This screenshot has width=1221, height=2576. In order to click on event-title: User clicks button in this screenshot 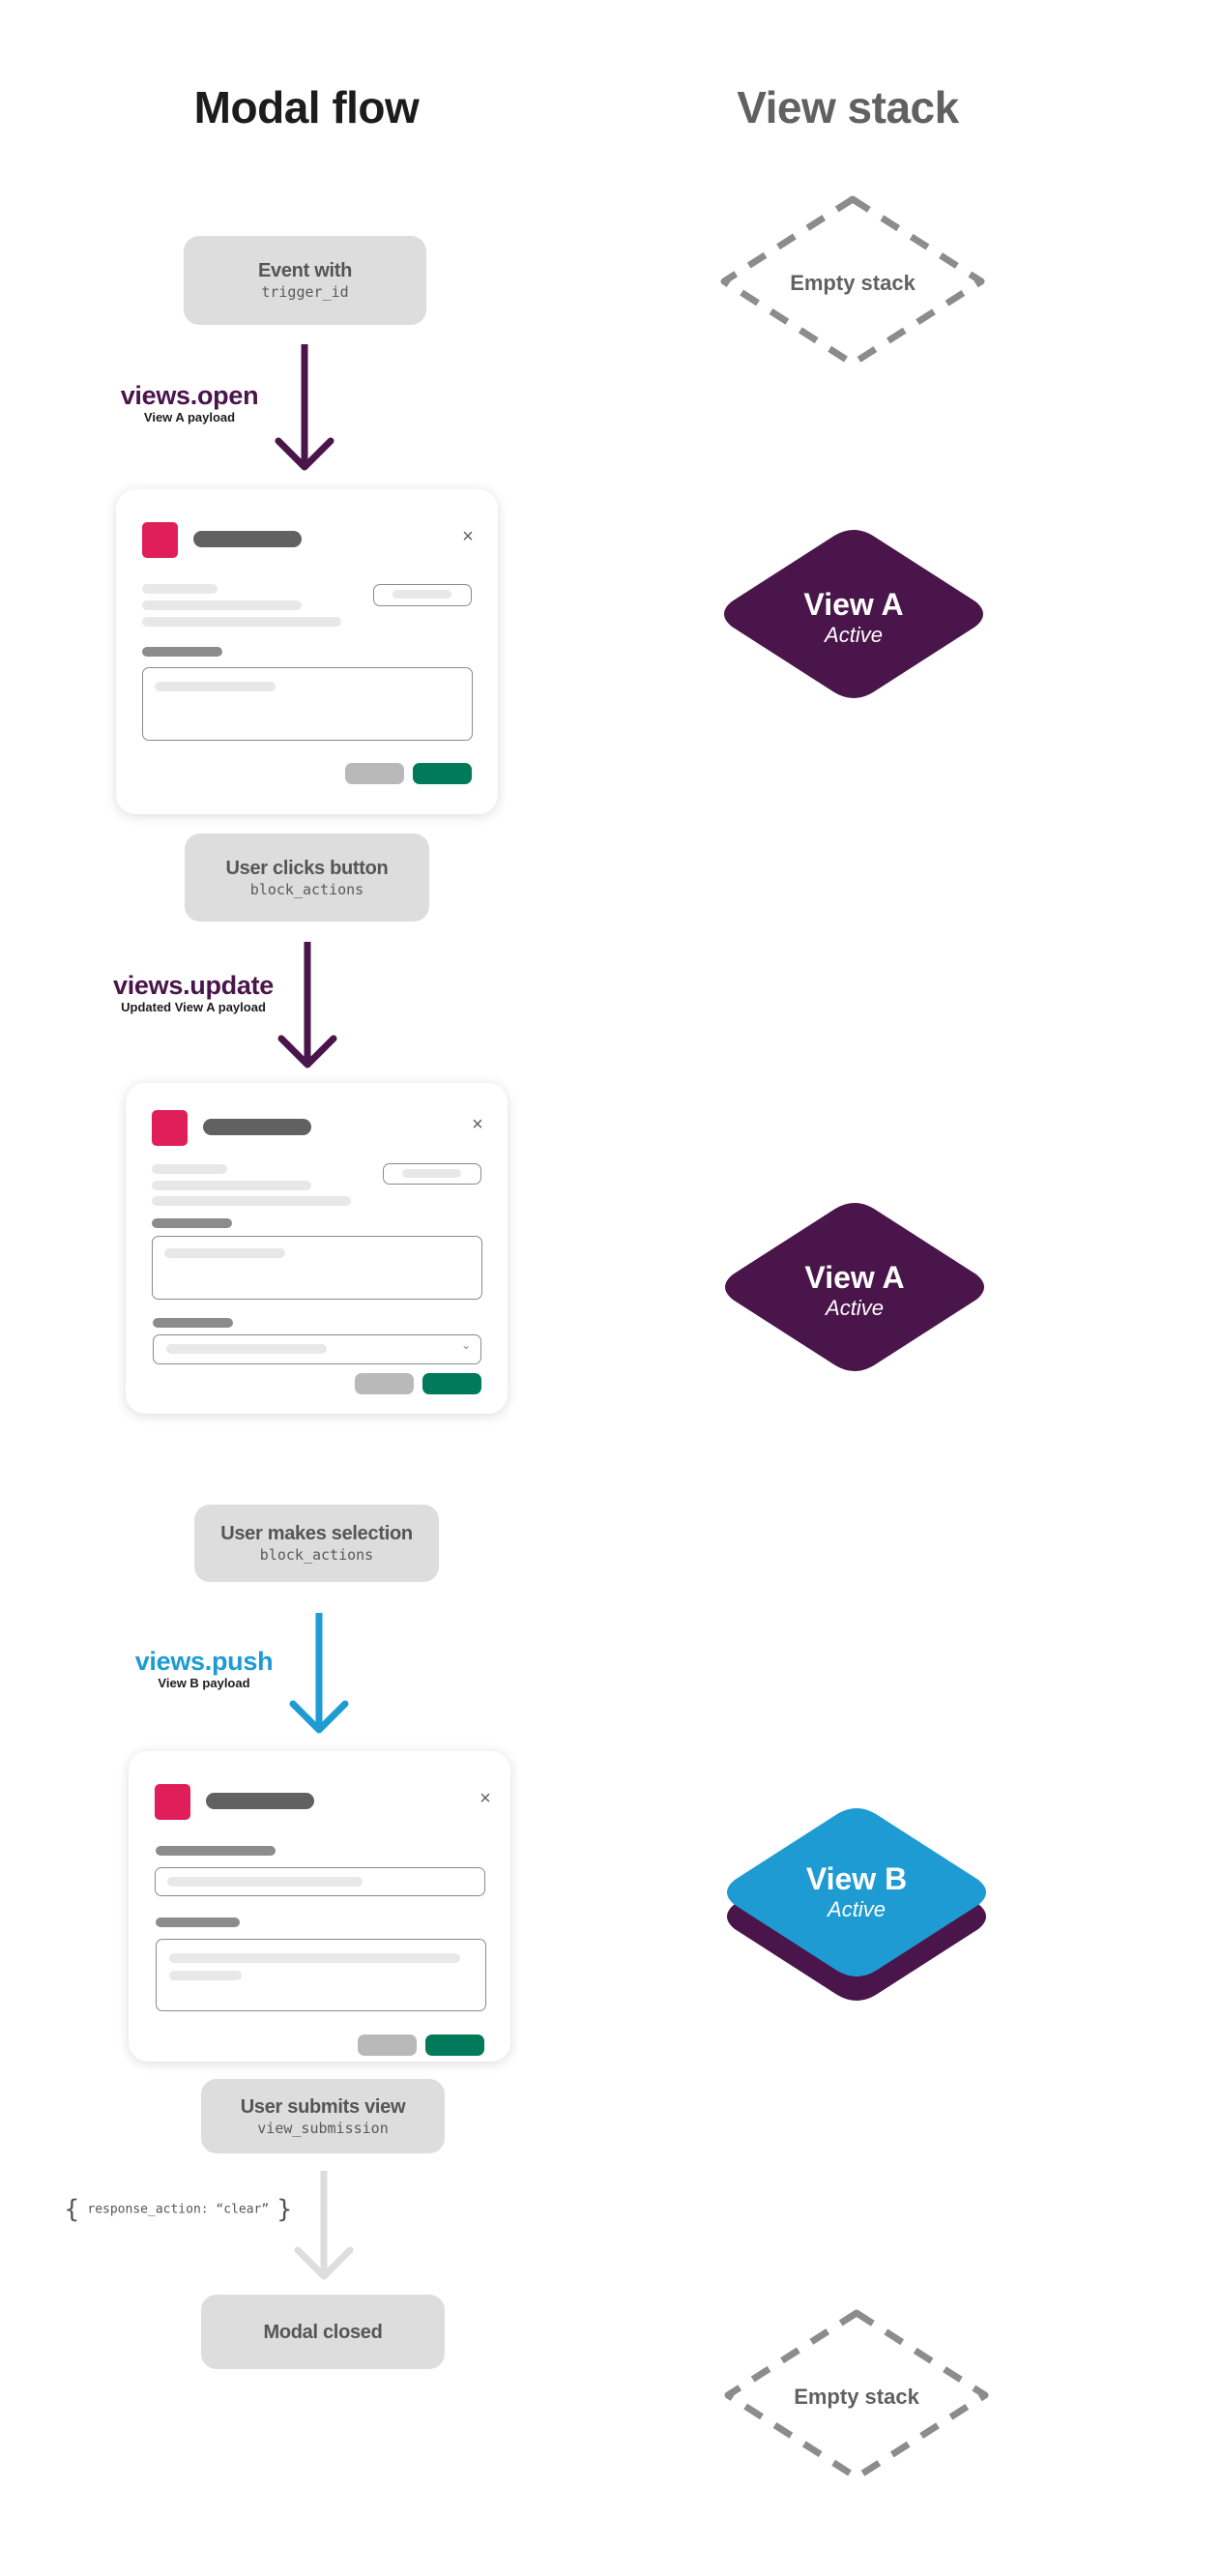, I will do `click(307, 868)`.